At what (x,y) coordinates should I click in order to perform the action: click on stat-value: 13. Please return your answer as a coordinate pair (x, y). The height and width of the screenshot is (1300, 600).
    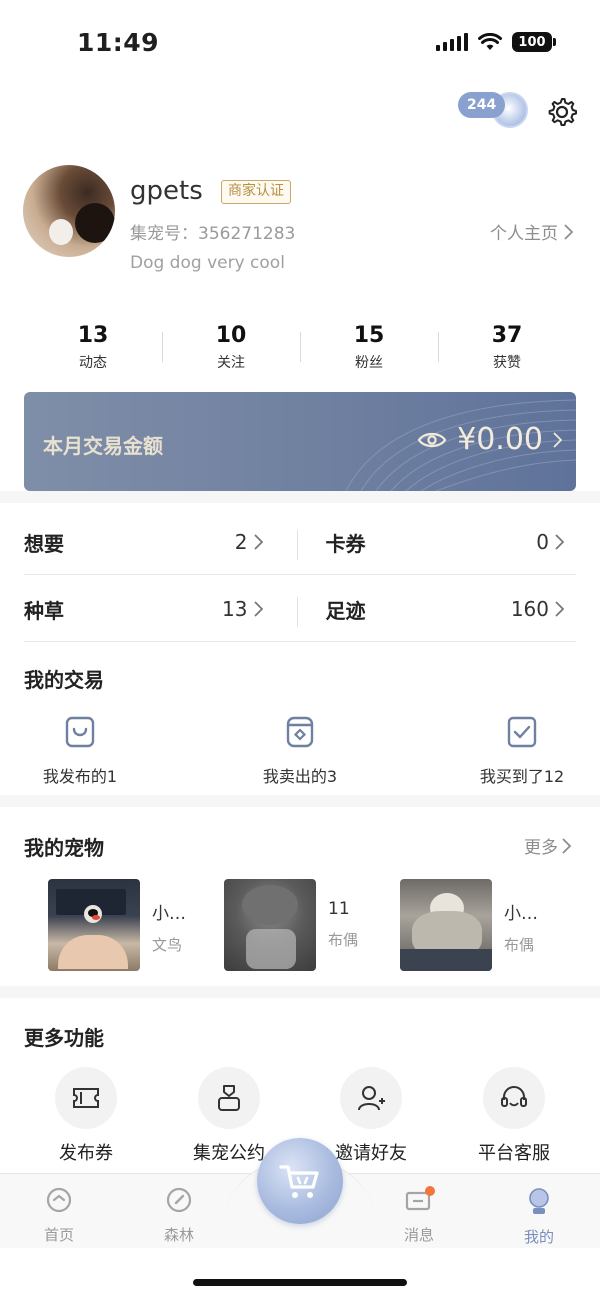
    Looking at the image, I should click on (93, 335).